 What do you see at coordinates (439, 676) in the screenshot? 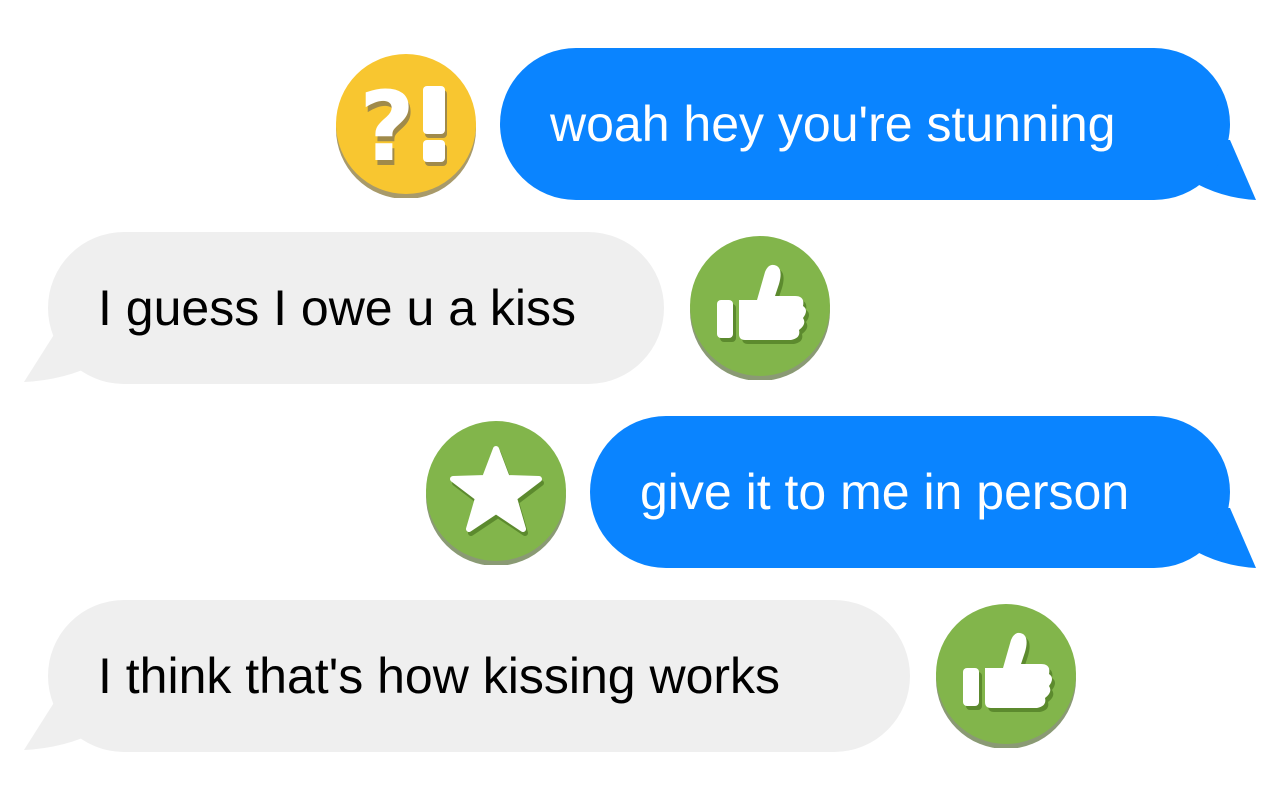
I see `message-text: I think that's how kissing works` at bounding box center [439, 676].